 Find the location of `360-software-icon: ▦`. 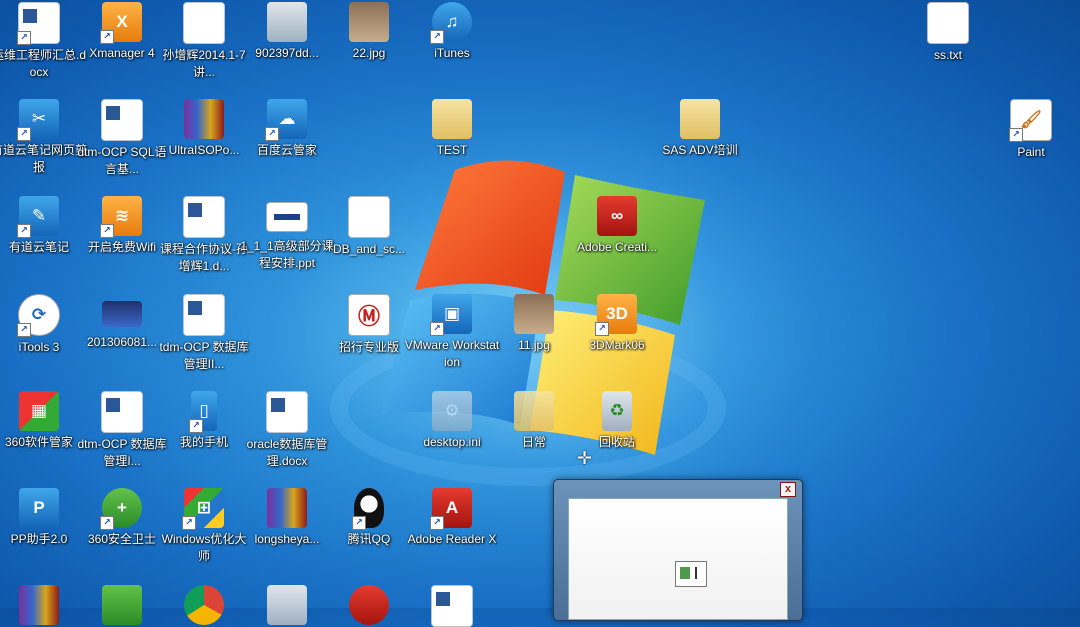

360-software-icon: ▦ is located at coordinates (39, 411).